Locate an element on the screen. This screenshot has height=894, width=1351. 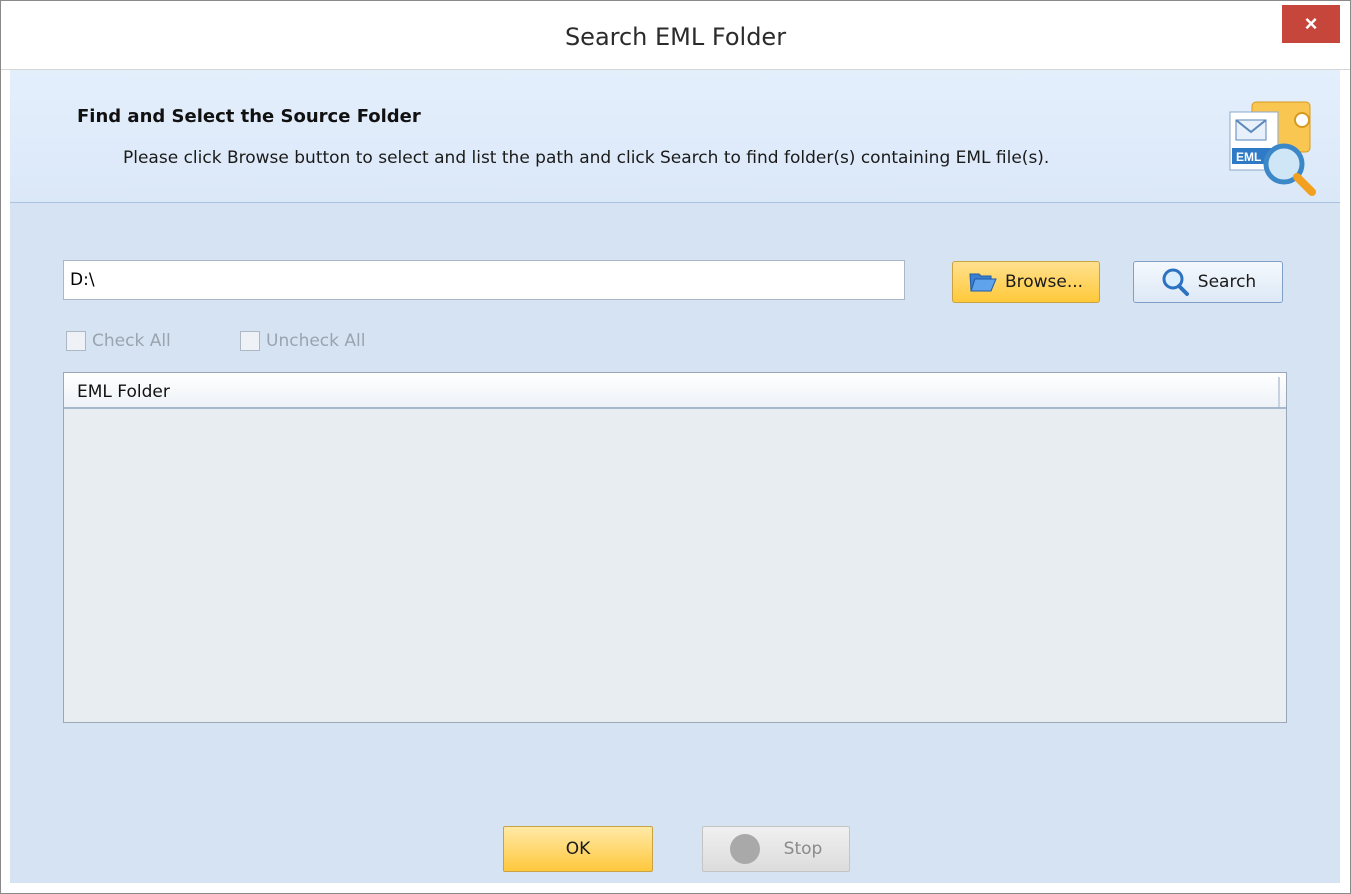
eml-search-icon: EML is located at coordinates (1272, 148).